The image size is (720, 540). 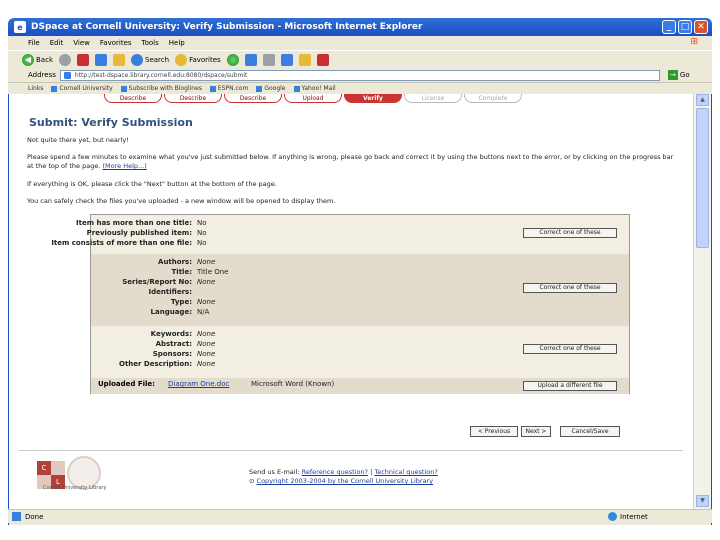 I want to click on link-bloglines: Subscribe with Bloglines, so click(x=161, y=88).